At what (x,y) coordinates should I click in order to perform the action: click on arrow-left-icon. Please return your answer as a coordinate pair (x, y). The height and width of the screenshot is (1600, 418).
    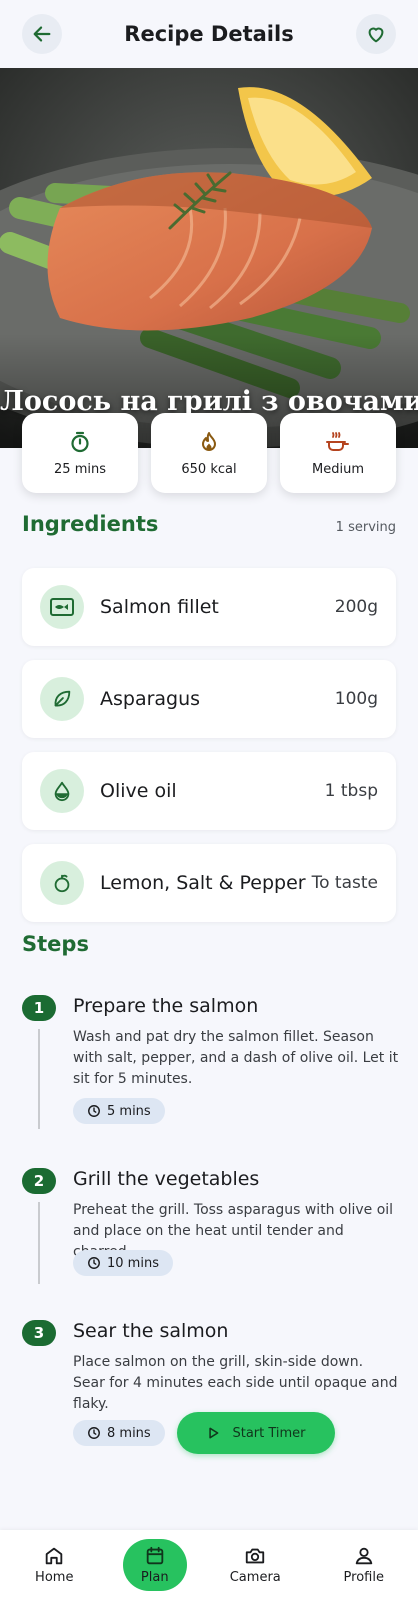
    Looking at the image, I should click on (42, 34).